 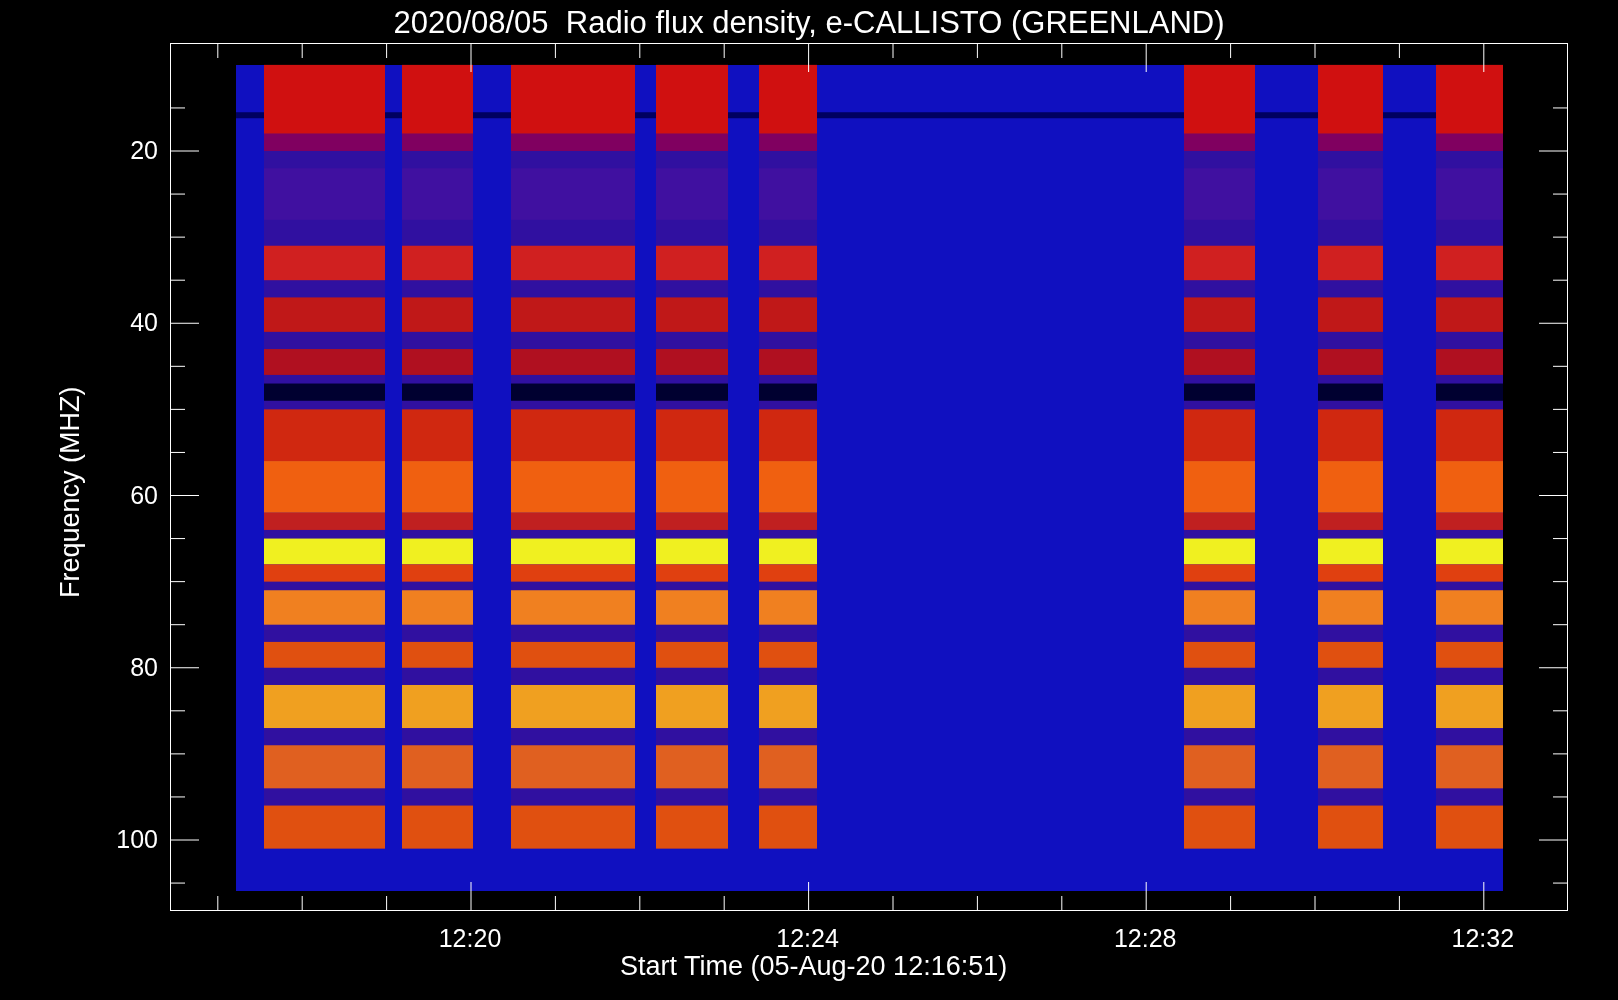 What do you see at coordinates (809, 23) in the screenshot?
I see `chart-title: 2020/08/05 Radio flux density, e-CALLISTO (GREENLAND)` at bounding box center [809, 23].